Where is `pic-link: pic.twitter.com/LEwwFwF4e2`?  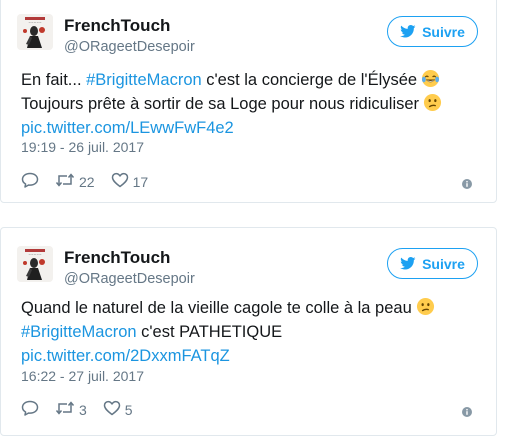 pic-link: pic.twitter.com/LEwwFwF4e2 is located at coordinates (127, 128).